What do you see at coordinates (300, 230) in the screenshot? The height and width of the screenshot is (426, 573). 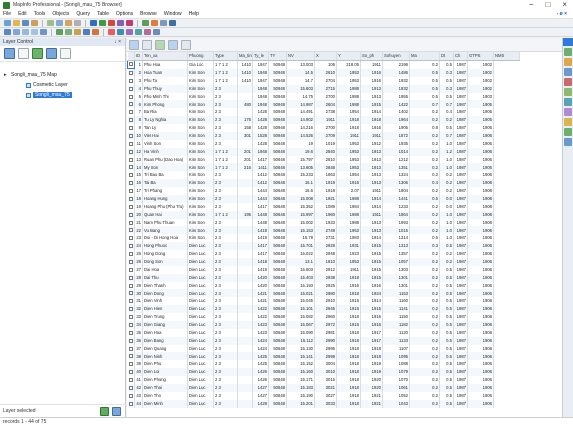 I see `table-cell: 15.153` at bounding box center [300, 230].